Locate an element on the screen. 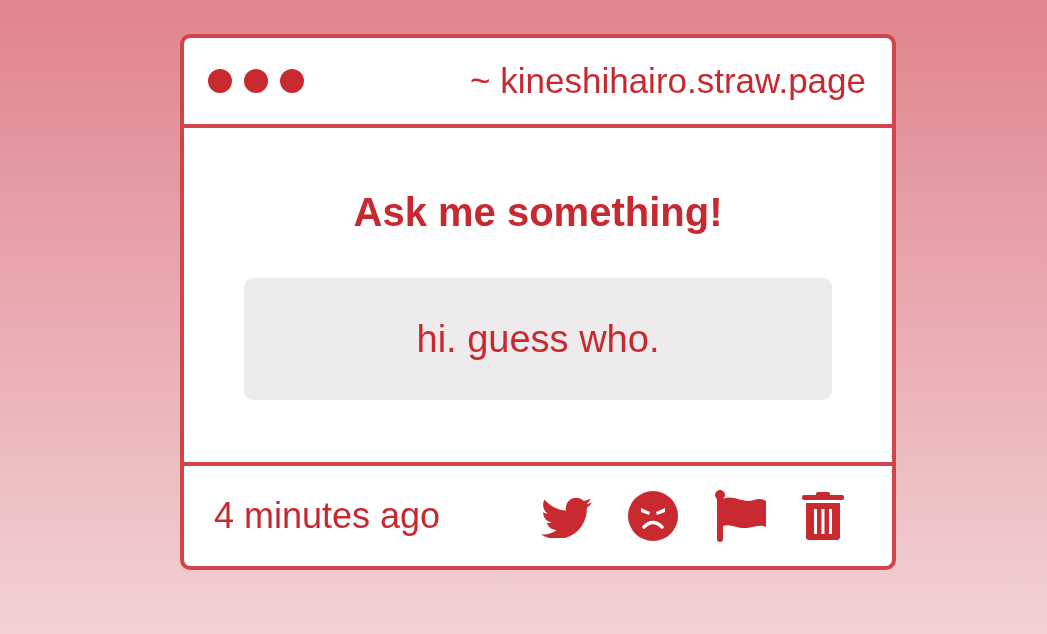 The image size is (1047, 634). prompt-heading: Ask me something! is located at coordinates (538, 212).